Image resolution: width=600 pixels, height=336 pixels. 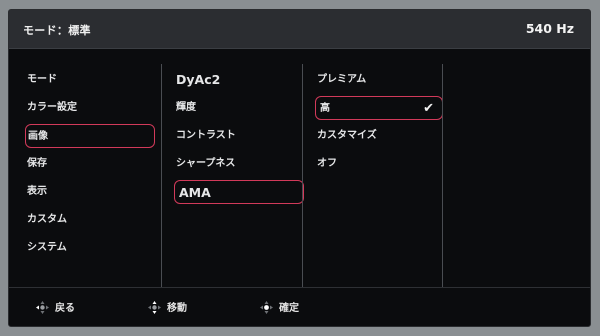 What do you see at coordinates (234, 164) in the screenshot?
I see `submenu-item-sharpness: シャープネス` at bounding box center [234, 164].